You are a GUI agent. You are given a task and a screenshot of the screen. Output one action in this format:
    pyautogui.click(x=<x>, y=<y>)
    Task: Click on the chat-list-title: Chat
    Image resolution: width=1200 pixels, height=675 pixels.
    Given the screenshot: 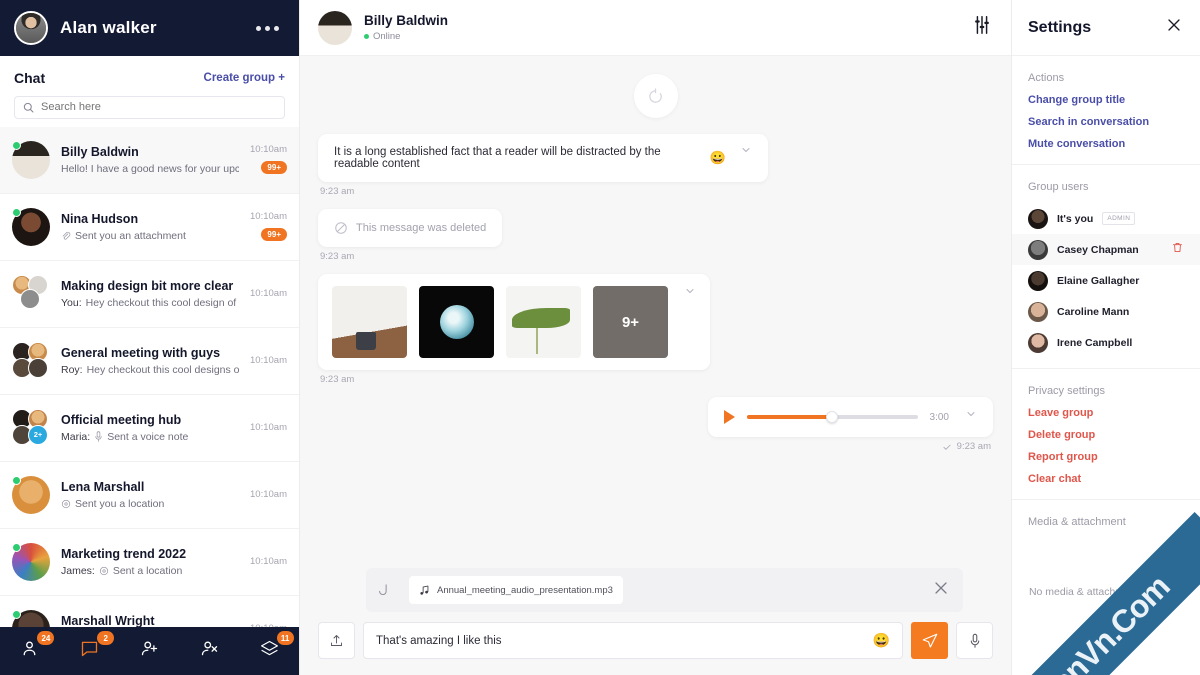 What is the action you would take?
    pyautogui.click(x=30, y=78)
    